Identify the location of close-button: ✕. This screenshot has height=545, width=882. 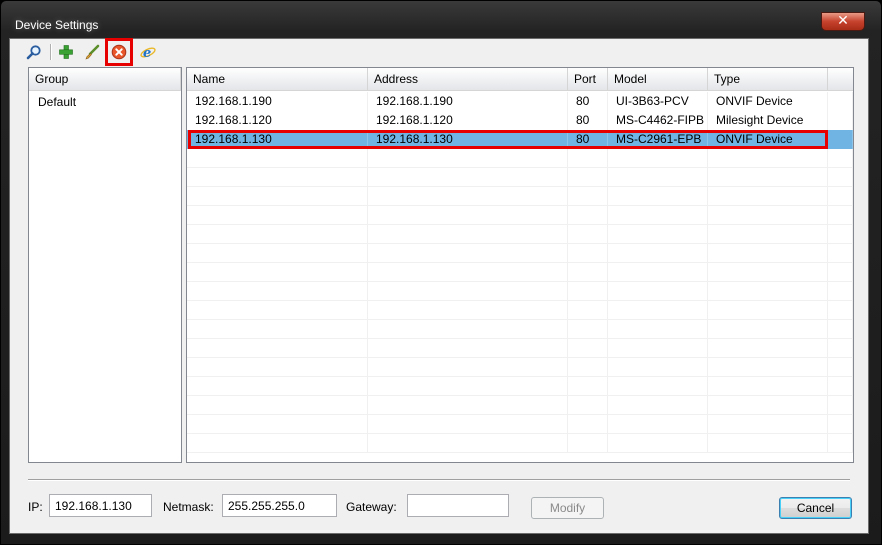
(843, 21).